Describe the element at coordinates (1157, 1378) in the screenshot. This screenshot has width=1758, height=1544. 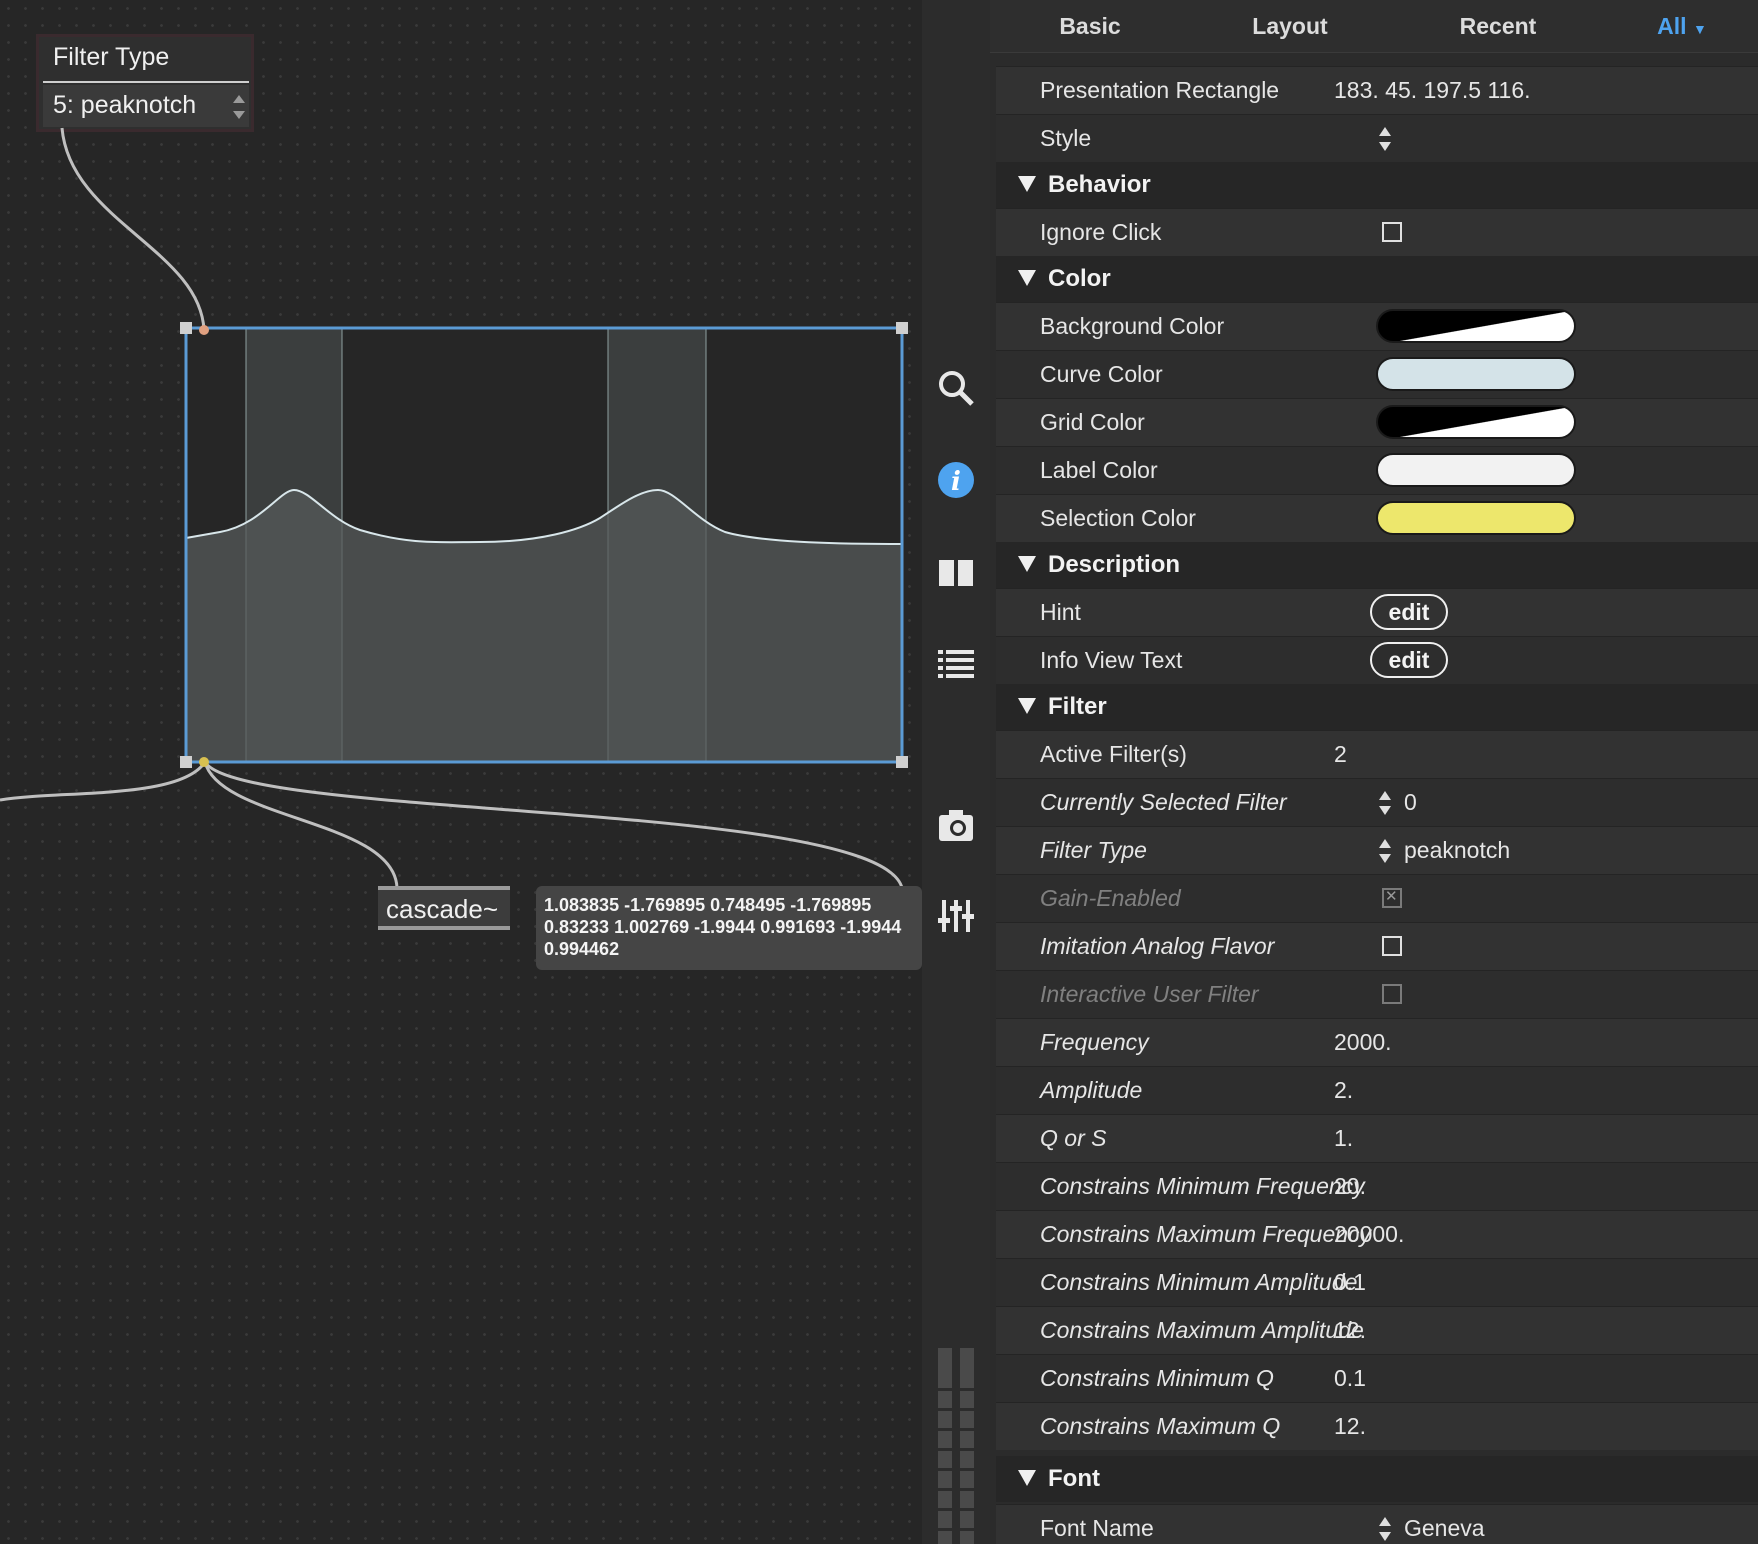
I see `row-label: Constrains Minimum Q` at that location.